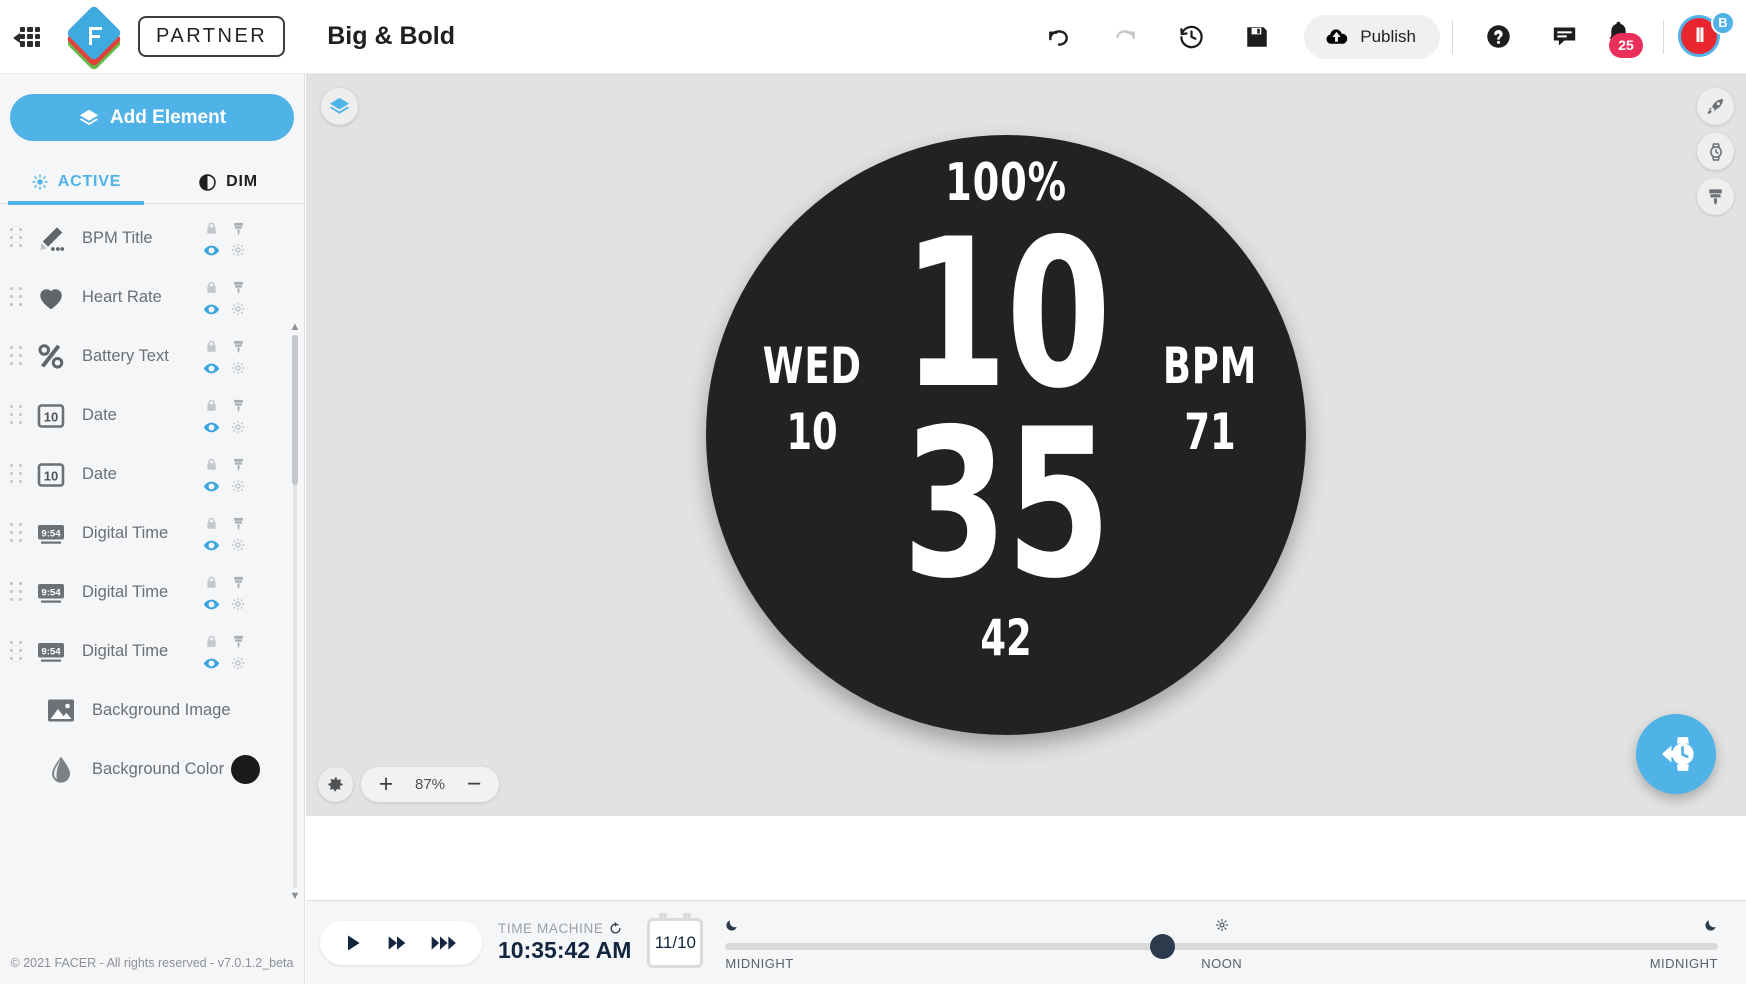 Image resolution: width=1746 pixels, height=984 pixels. Describe the element at coordinates (675, 940) in the screenshot. I see `date-chip: 11/10` at that location.